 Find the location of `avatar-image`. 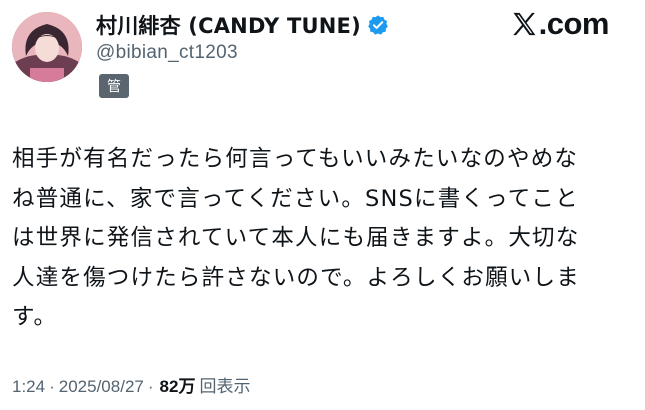

avatar-image is located at coordinates (47, 47).